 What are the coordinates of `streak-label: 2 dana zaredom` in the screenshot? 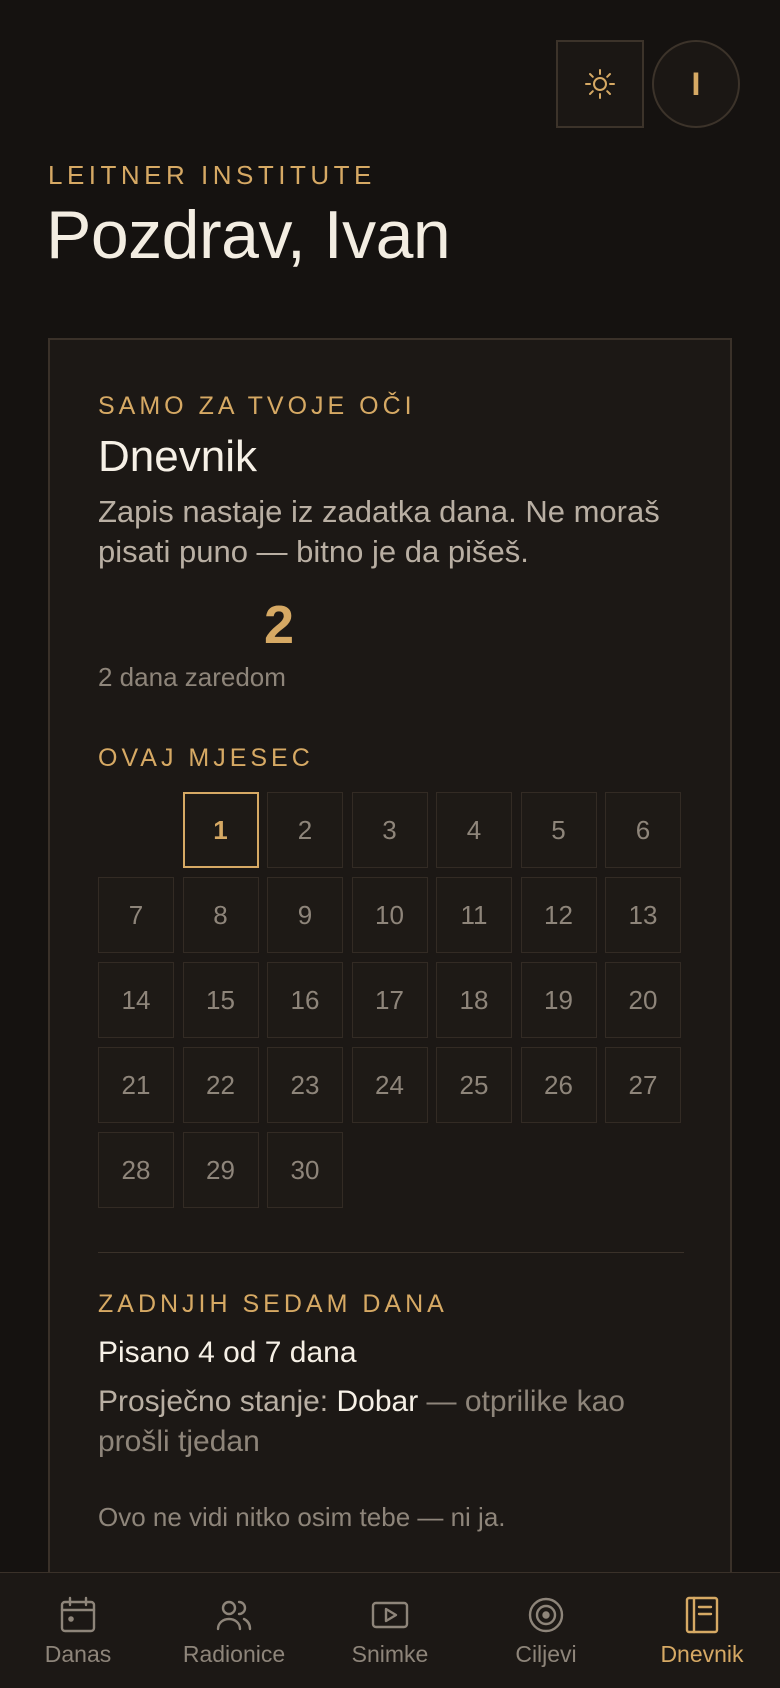 It's located at (192, 677).